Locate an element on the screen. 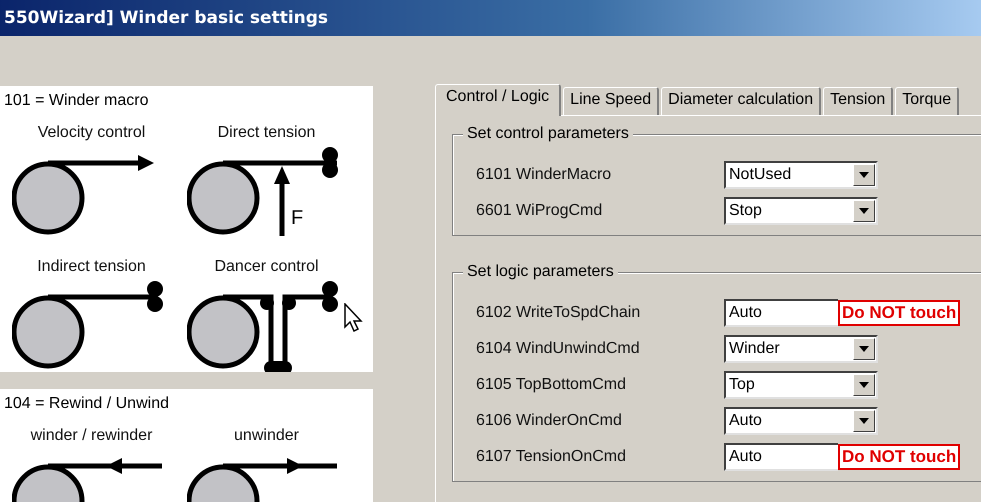 The height and width of the screenshot is (502, 981). illustration-heading: 101 = Winder macro is located at coordinates (77, 101).